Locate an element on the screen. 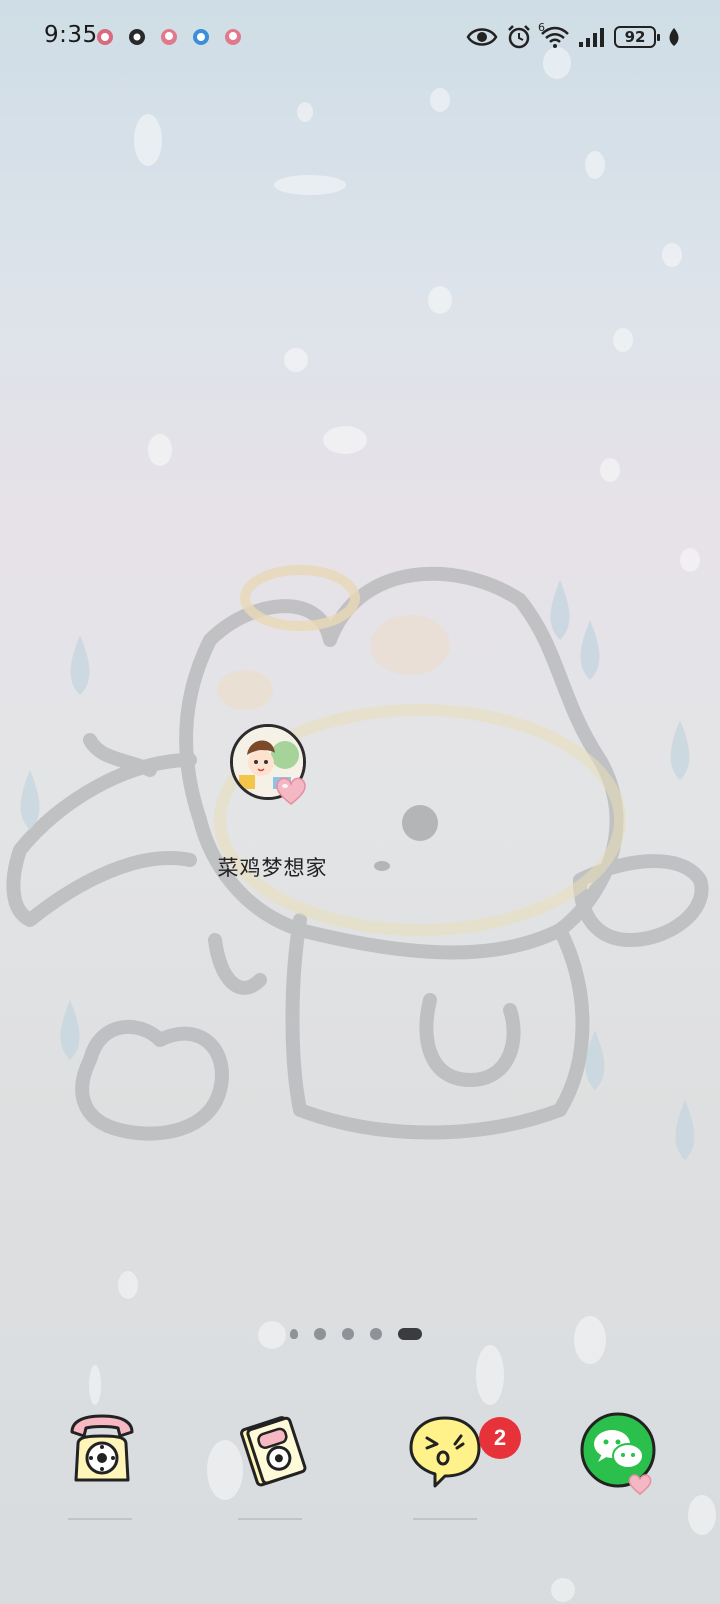  network-label: 6 is located at coordinates (541, 27).